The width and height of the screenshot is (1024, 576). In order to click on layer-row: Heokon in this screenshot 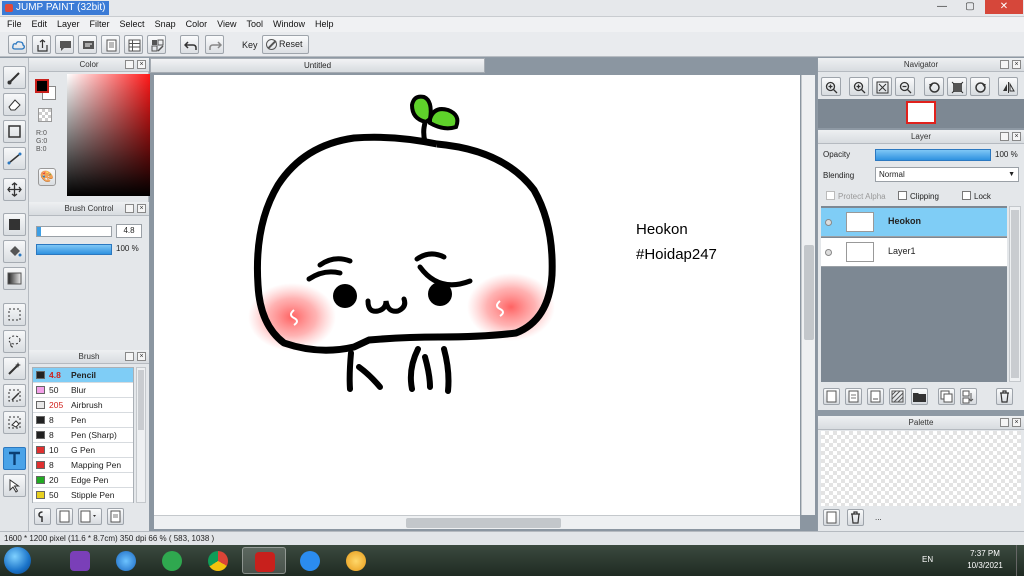, I will do `click(914, 222)`.